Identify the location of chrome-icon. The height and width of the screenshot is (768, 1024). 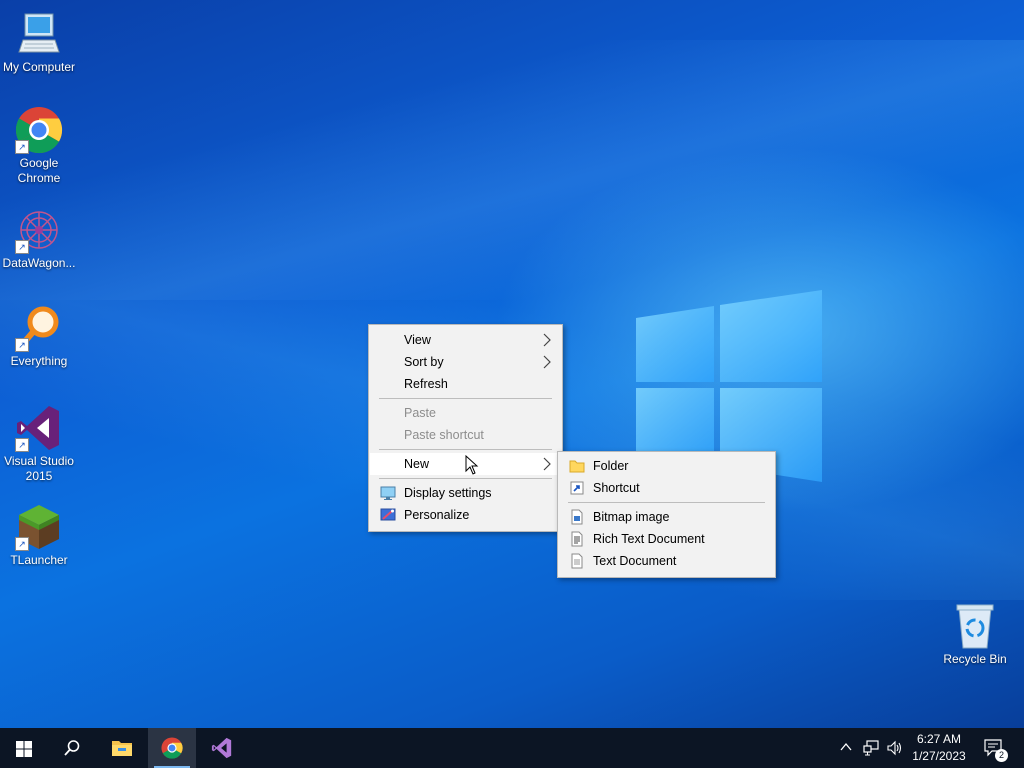
(172, 748).